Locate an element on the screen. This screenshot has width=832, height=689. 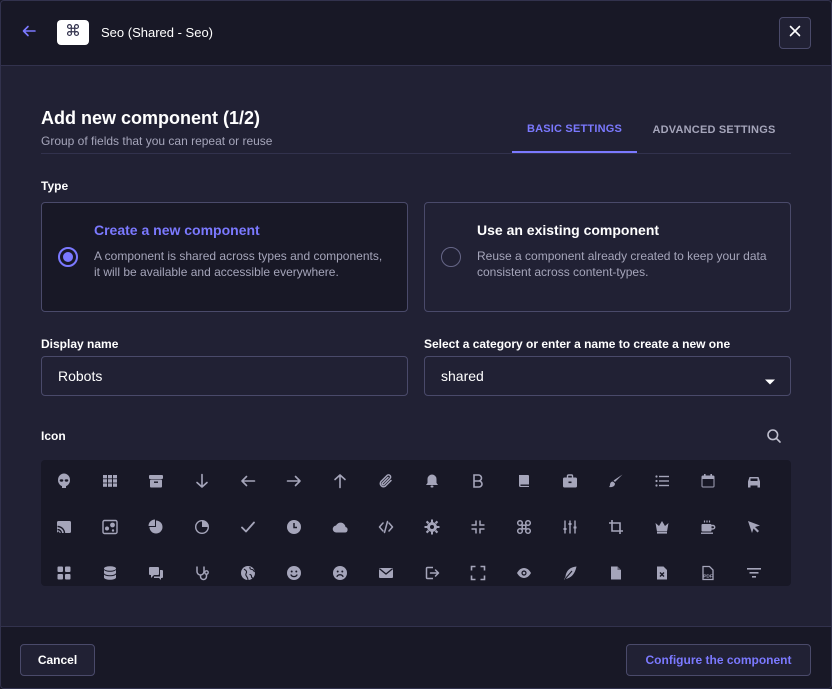
icon-option-bell is located at coordinates (432, 483).